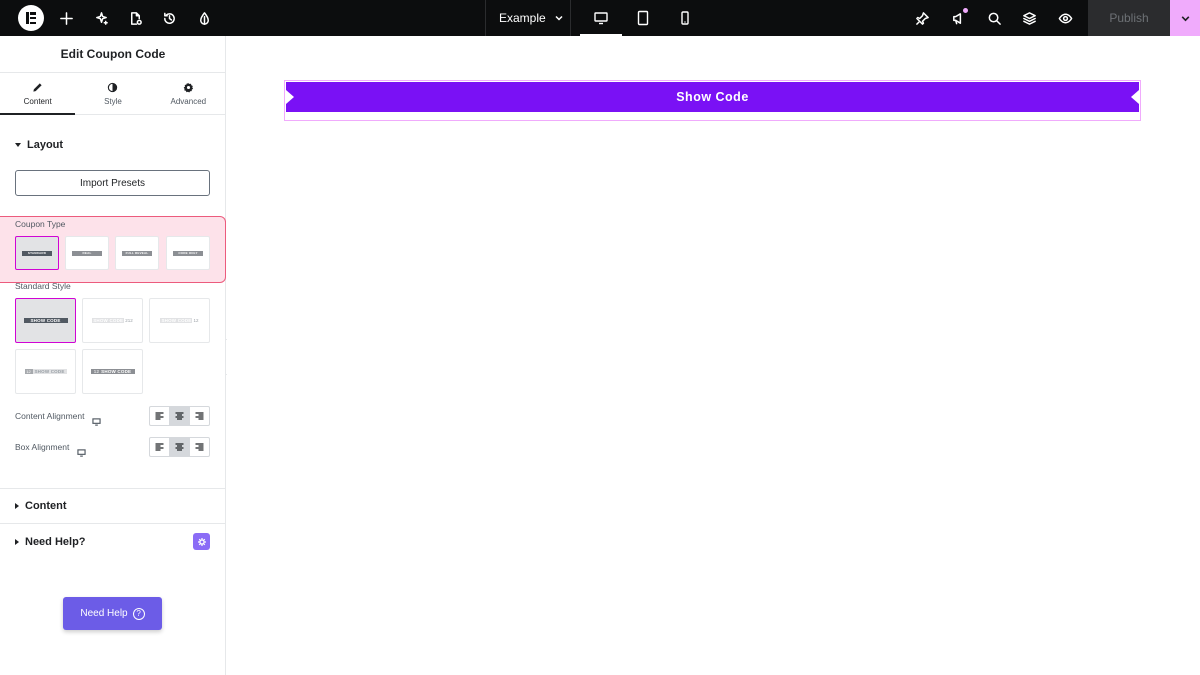  I want to click on elementor-logo-icon, so click(31, 18).